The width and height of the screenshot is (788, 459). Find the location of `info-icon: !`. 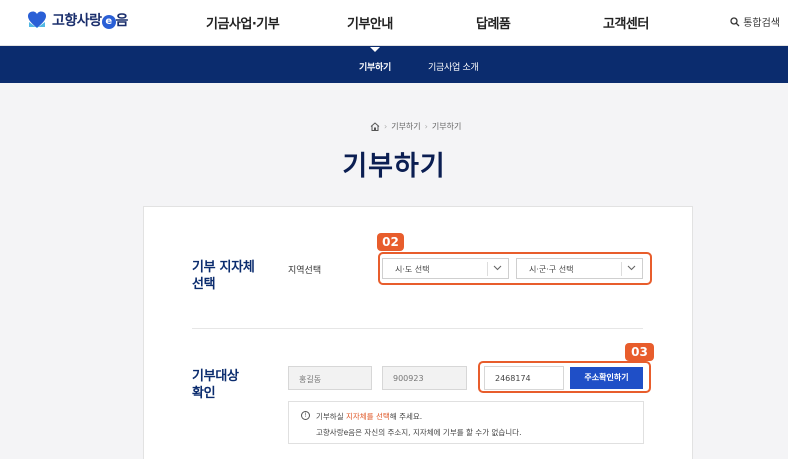

info-icon: ! is located at coordinates (305, 415).